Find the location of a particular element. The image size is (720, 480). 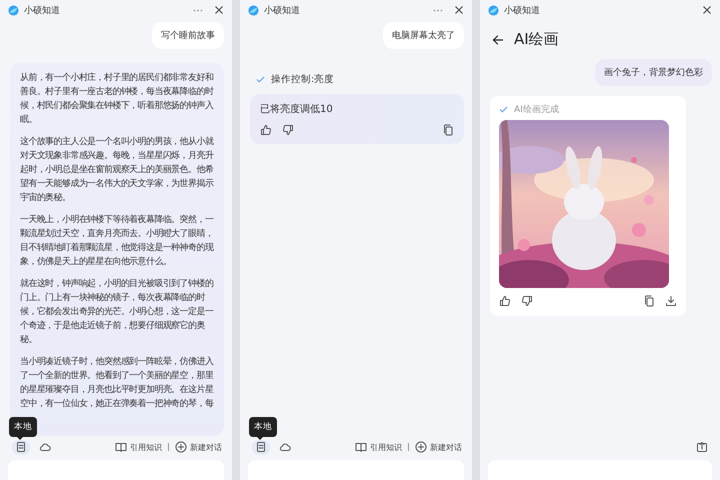

answer-paragraph: 当小明凑近镜子时，他突然感到一阵眩晕，仿佛进入了一个全新的世界。他看到了一个美丽的星空，那里的星星璀璨夺目，月亮也比平时更加明亮。在这片星空中，有一位仙女，她正在弹奏着一把神奇的琴，每 is located at coordinates (117, 383).